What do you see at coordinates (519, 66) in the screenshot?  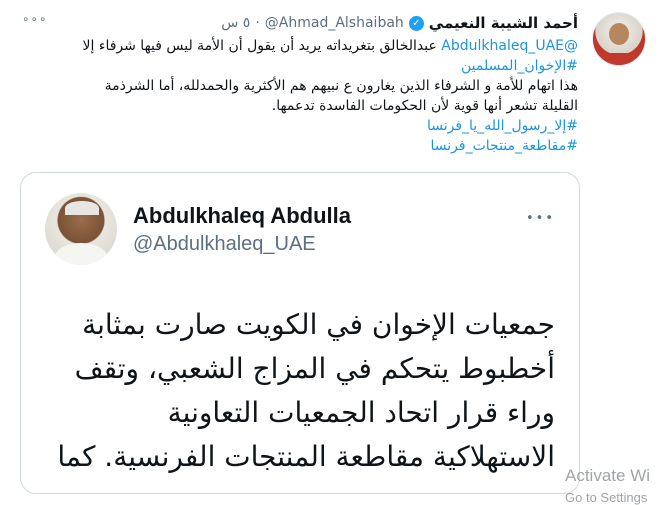 I see `hashtag-link: #الإخوان_المسلمين` at bounding box center [519, 66].